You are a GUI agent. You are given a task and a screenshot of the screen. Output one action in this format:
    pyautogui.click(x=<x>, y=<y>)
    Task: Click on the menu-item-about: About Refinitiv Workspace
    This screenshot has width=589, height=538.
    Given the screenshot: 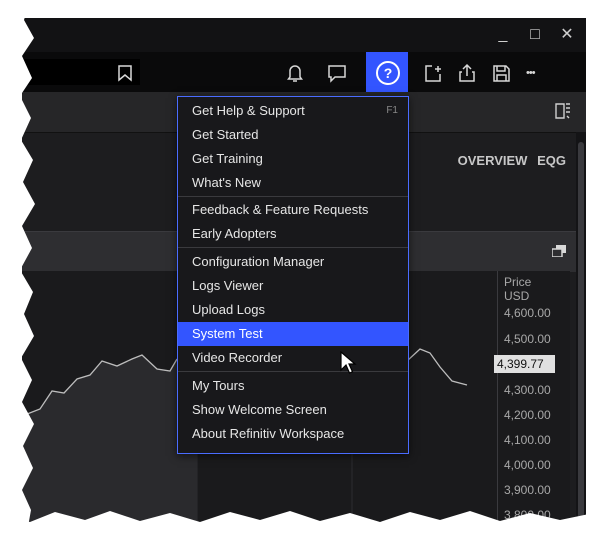 What is the action you would take?
    pyautogui.click(x=293, y=434)
    